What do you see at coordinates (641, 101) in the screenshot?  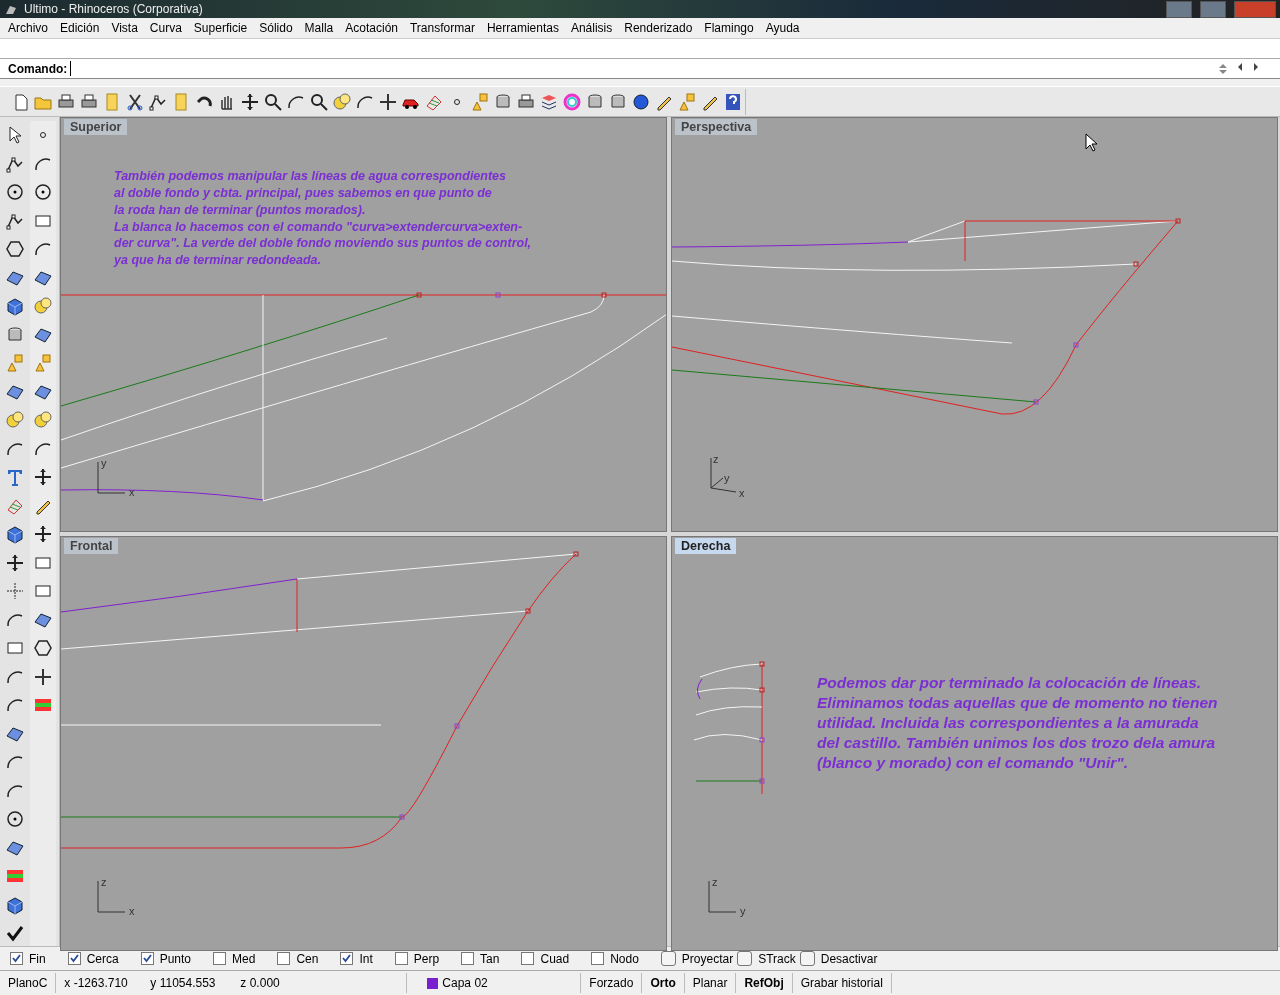 I see `sphere-icon` at bounding box center [641, 101].